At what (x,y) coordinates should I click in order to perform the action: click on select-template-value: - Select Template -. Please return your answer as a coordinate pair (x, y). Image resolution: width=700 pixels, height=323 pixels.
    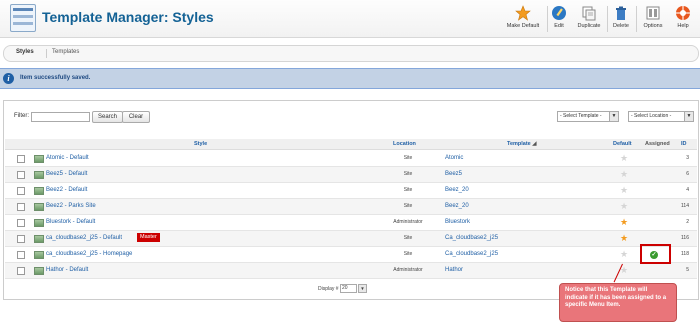
    Looking at the image, I should click on (581, 116).